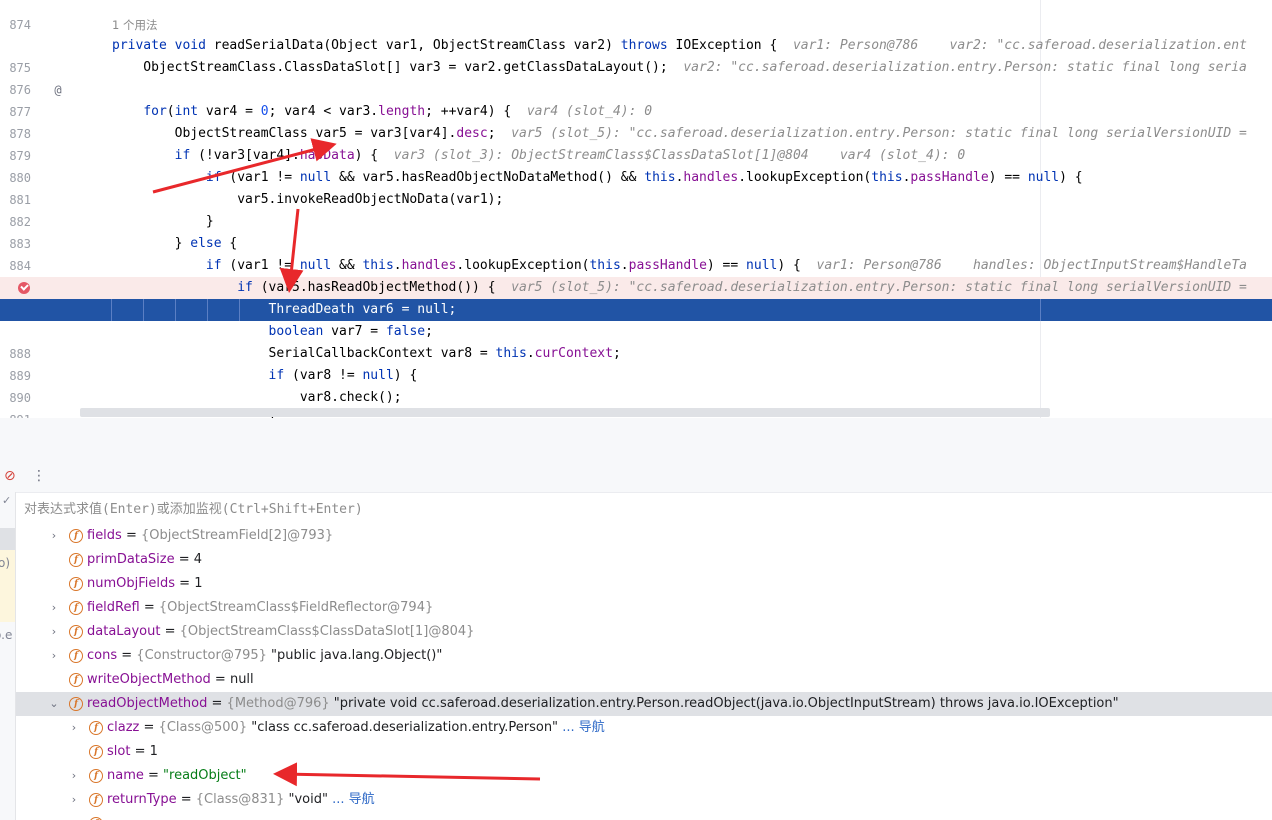 The height and width of the screenshot is (820, 1272). What do you see at coordinates (636, 231) in the screenshot?
I see `code-line-883: 883 }` at bounding box center [636, 231].